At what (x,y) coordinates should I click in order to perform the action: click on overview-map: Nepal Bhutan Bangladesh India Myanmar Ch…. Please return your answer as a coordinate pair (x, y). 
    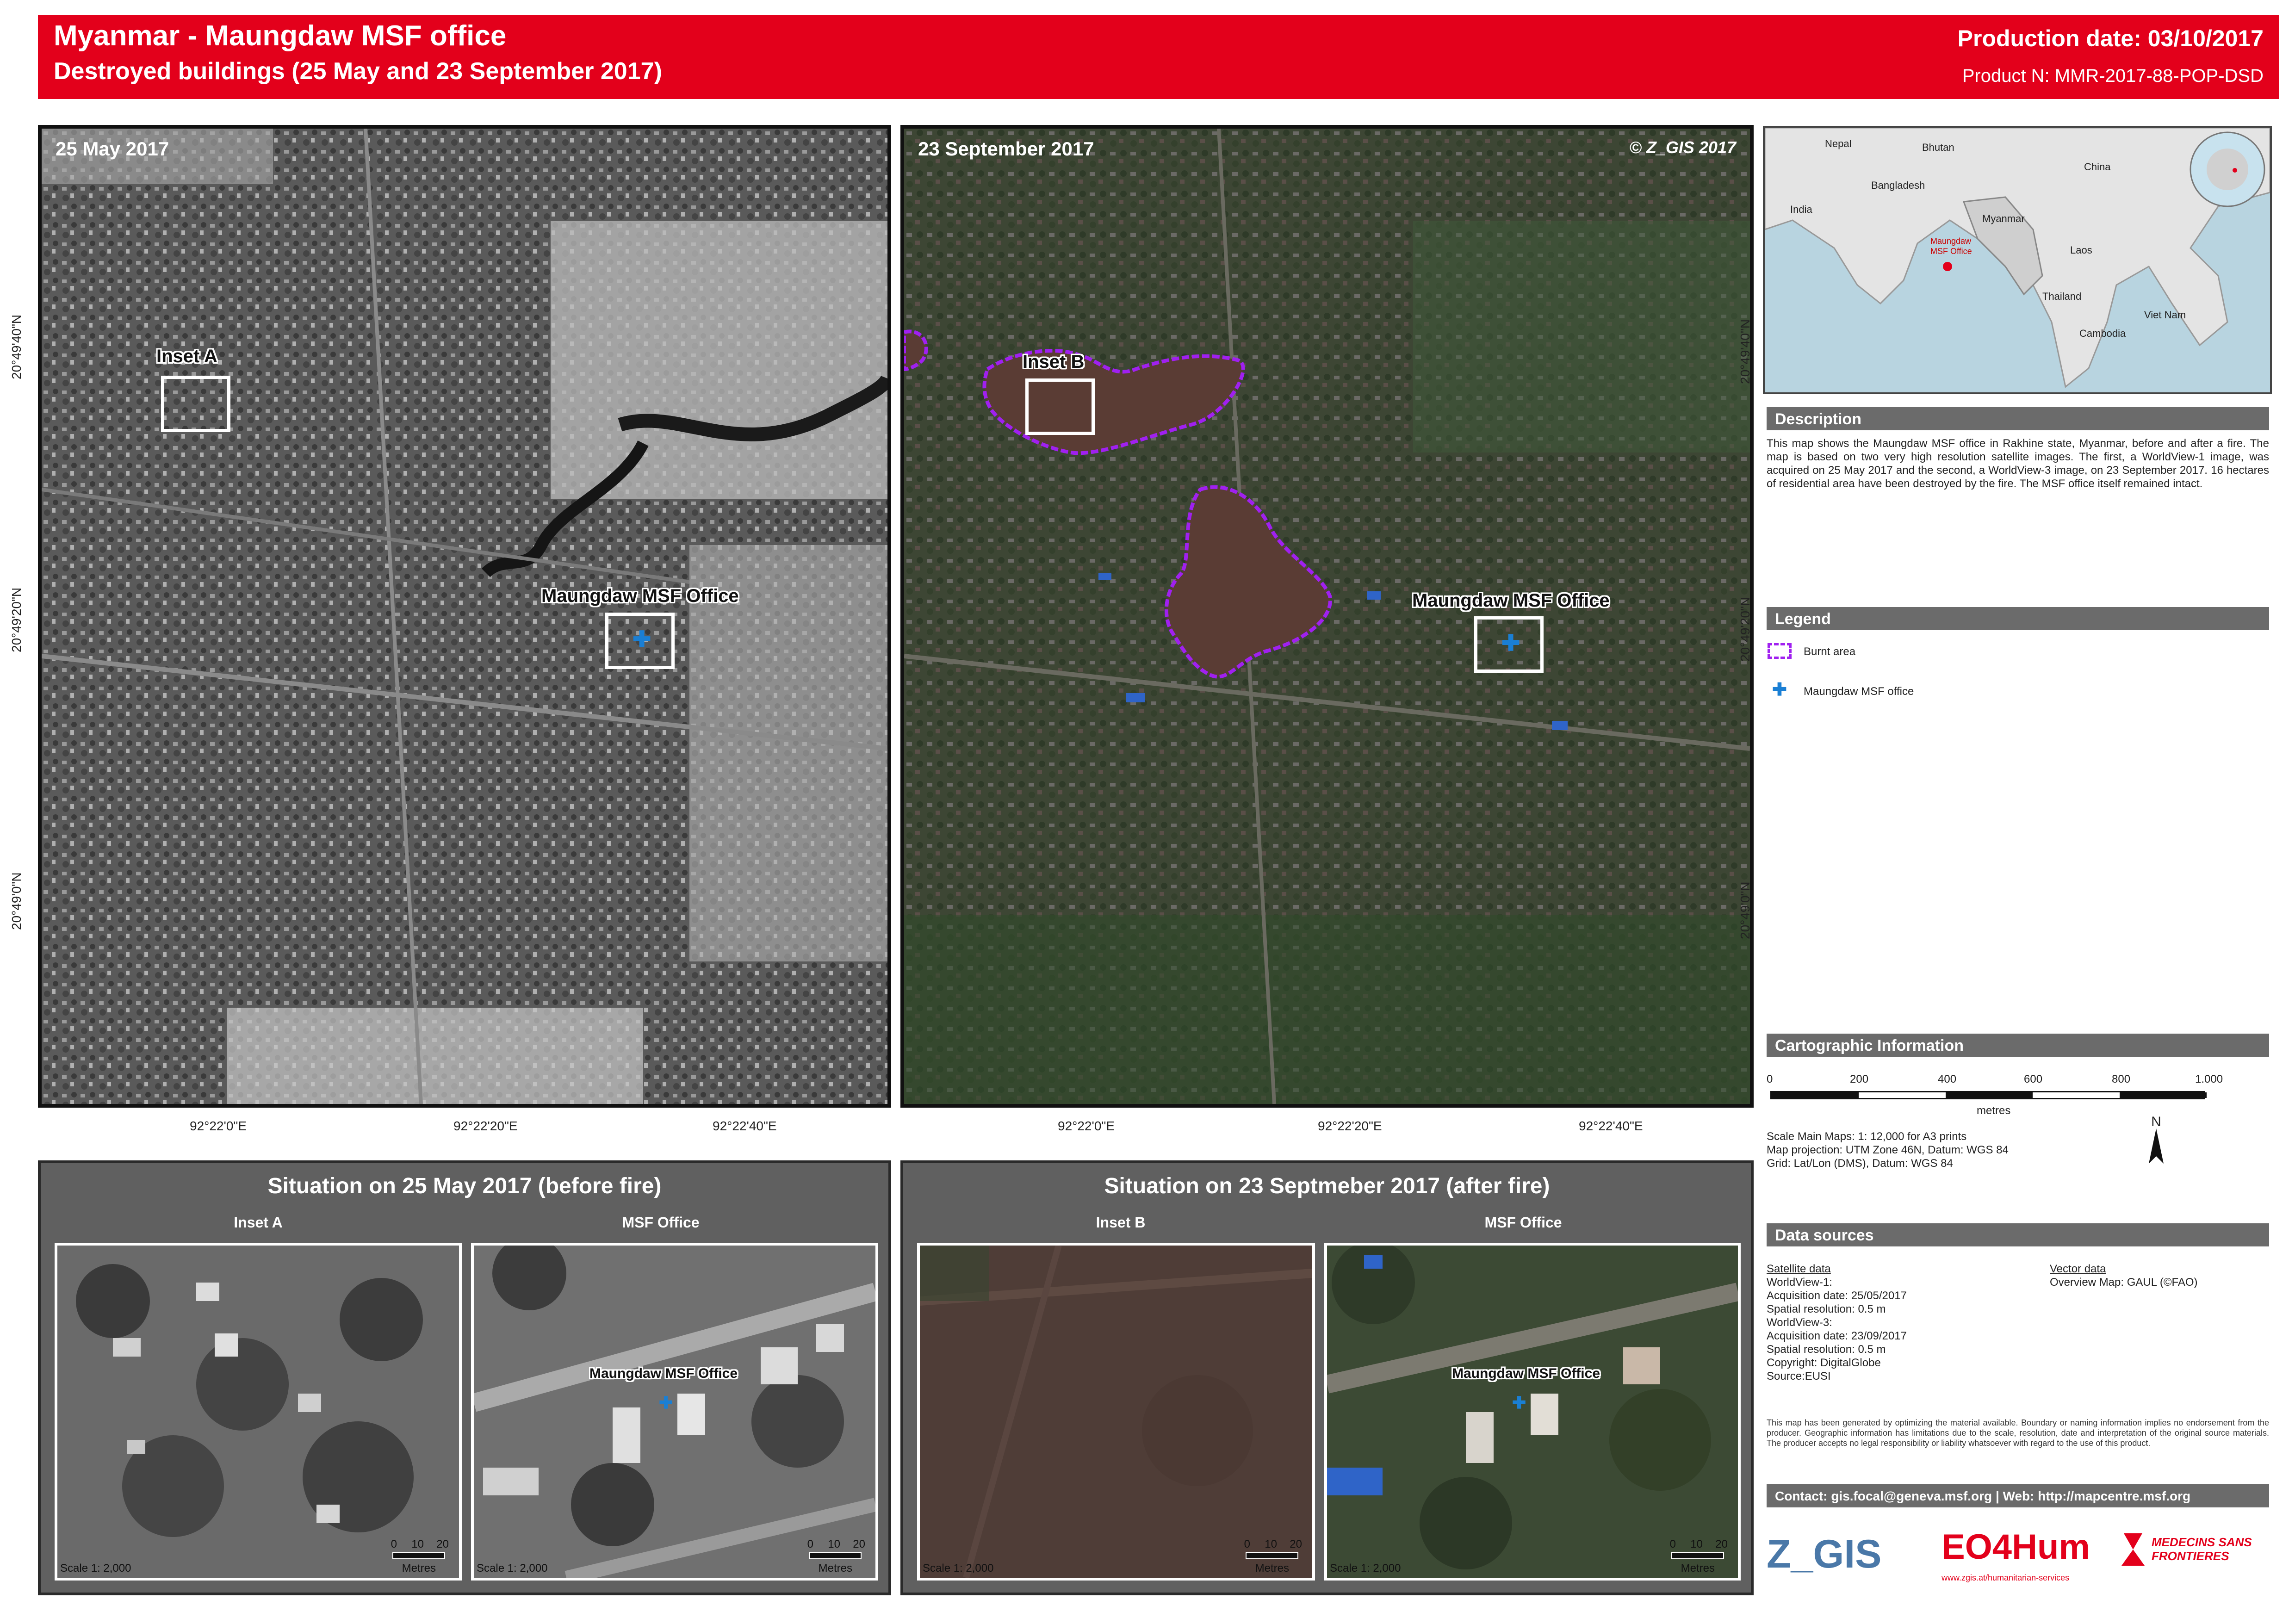
    Looking at the image, I should click on (2018, 260).